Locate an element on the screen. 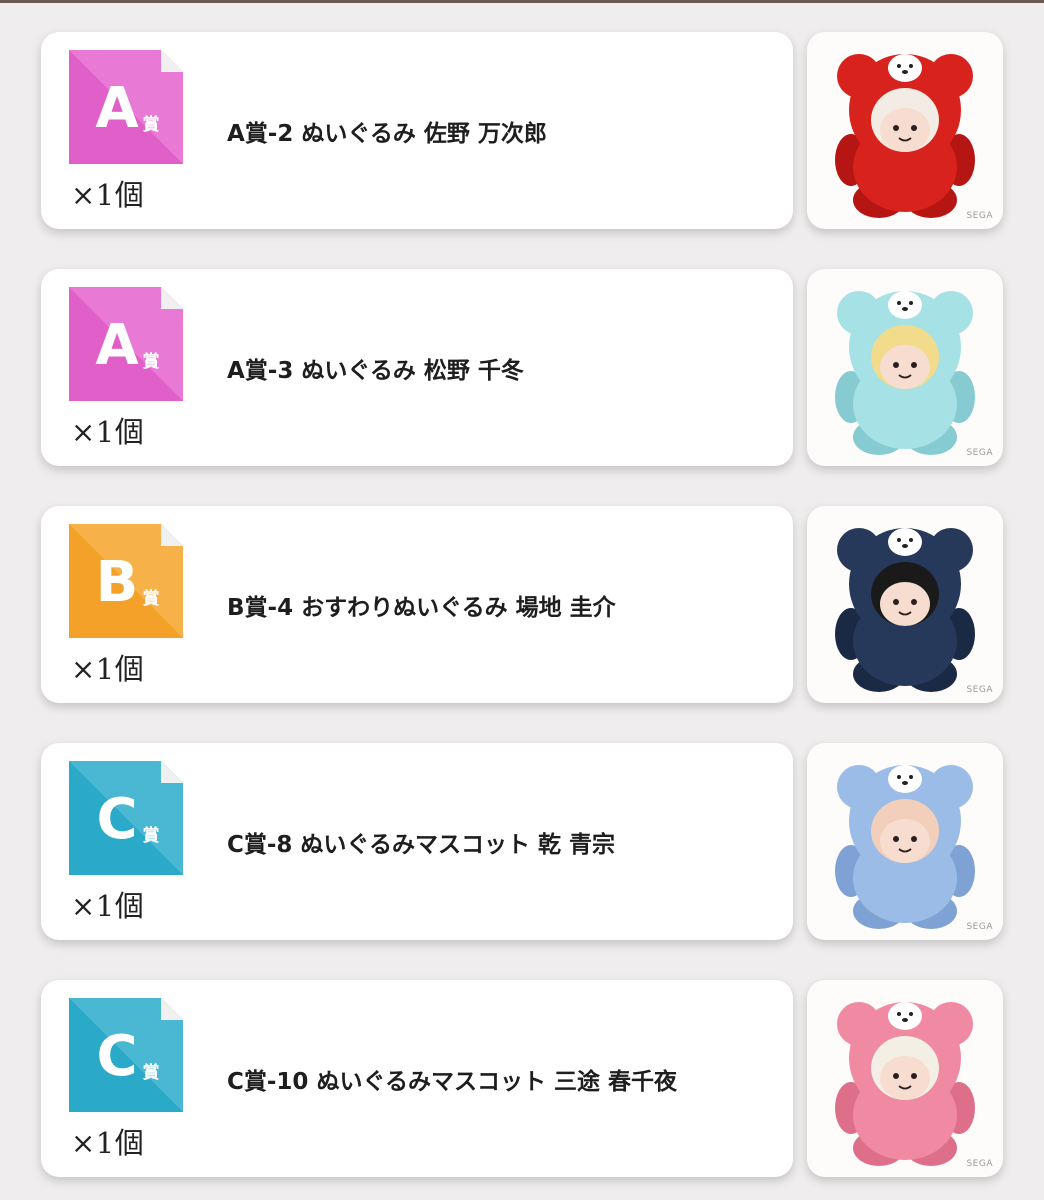 Image resolution: width=1044 pixels, height=1200 pixels. tier-letter: B is located at coordinates (117, 582).